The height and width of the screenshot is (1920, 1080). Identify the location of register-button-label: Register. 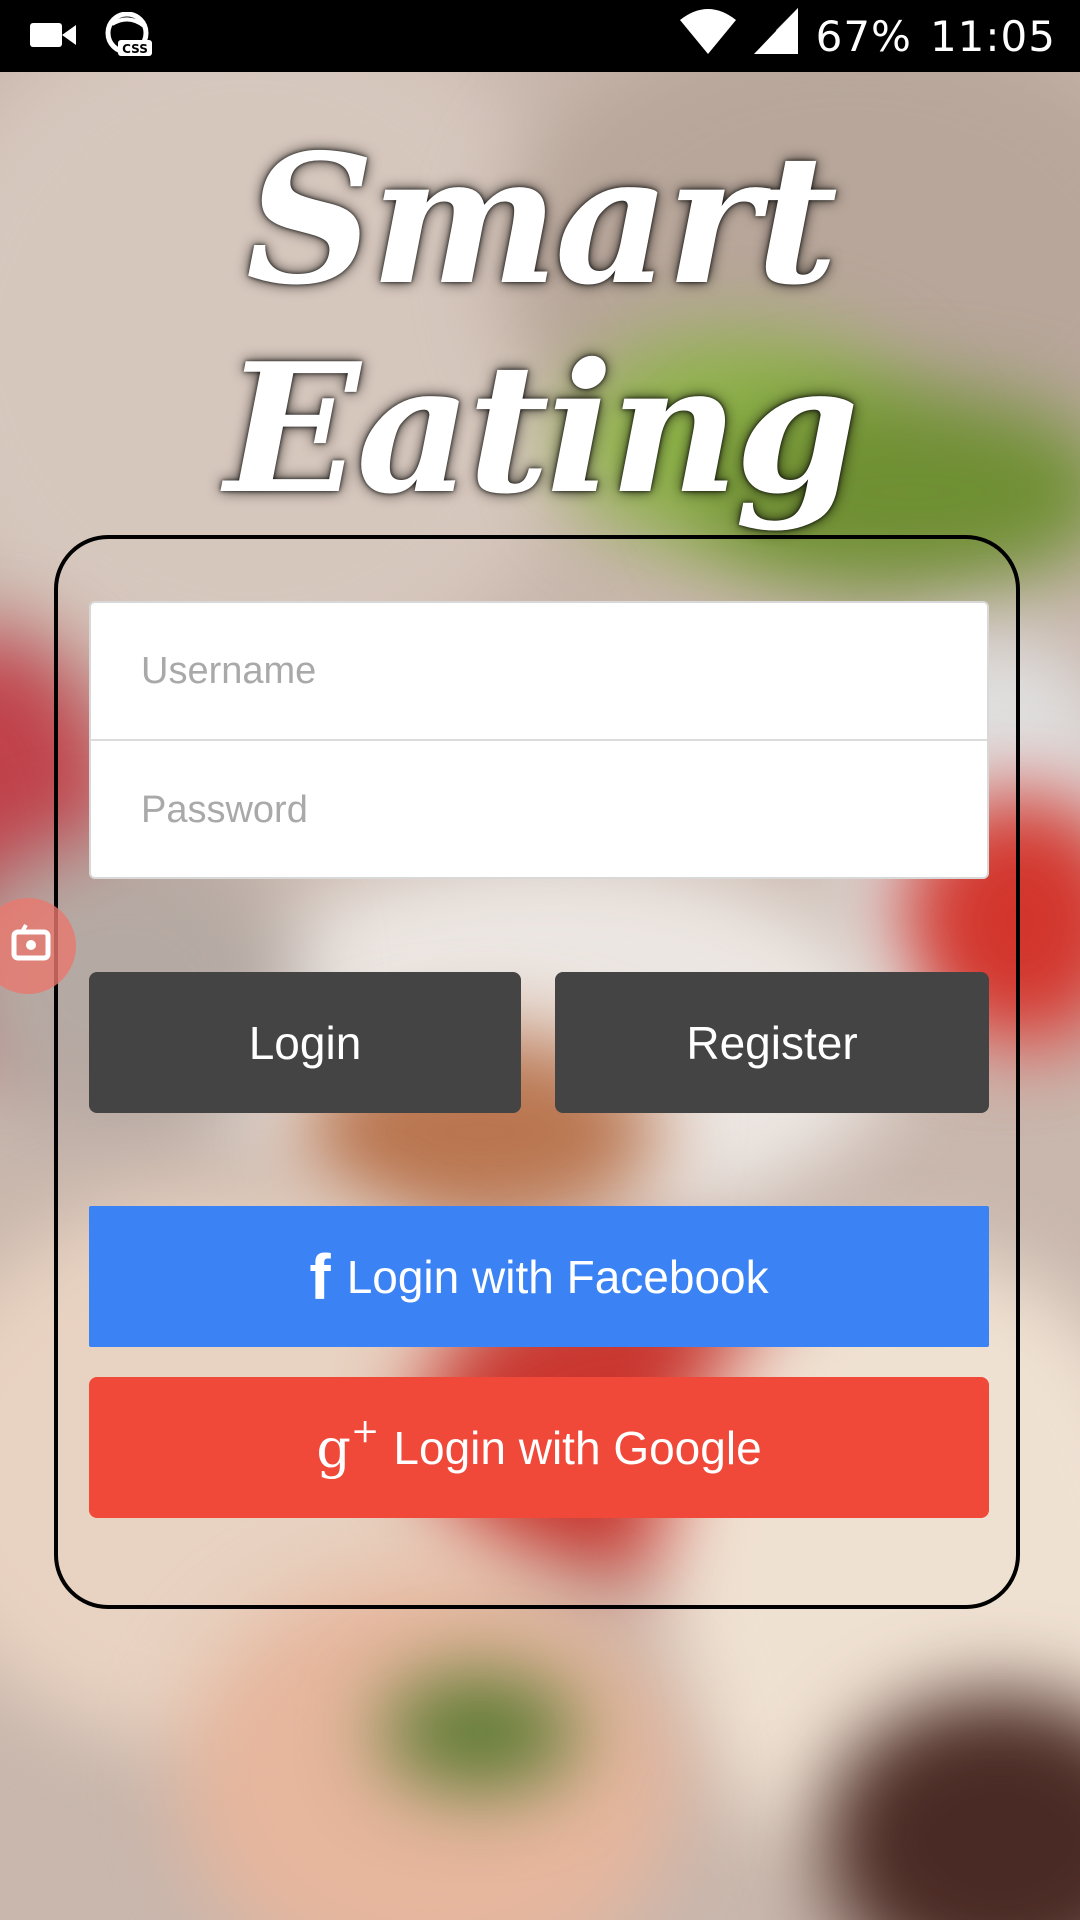
(772, 1042).